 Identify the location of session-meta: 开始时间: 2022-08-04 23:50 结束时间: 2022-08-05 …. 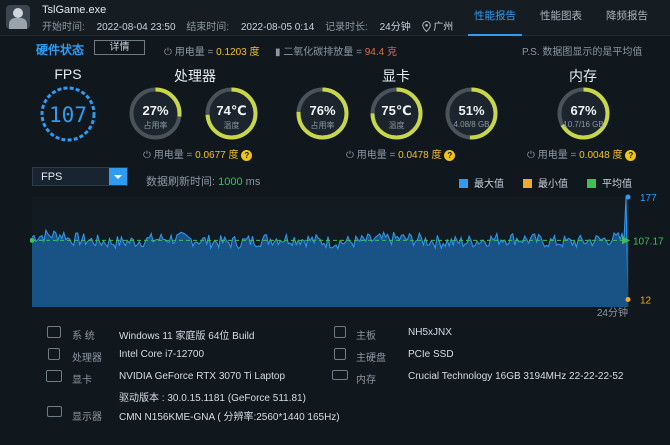
(248, 26).